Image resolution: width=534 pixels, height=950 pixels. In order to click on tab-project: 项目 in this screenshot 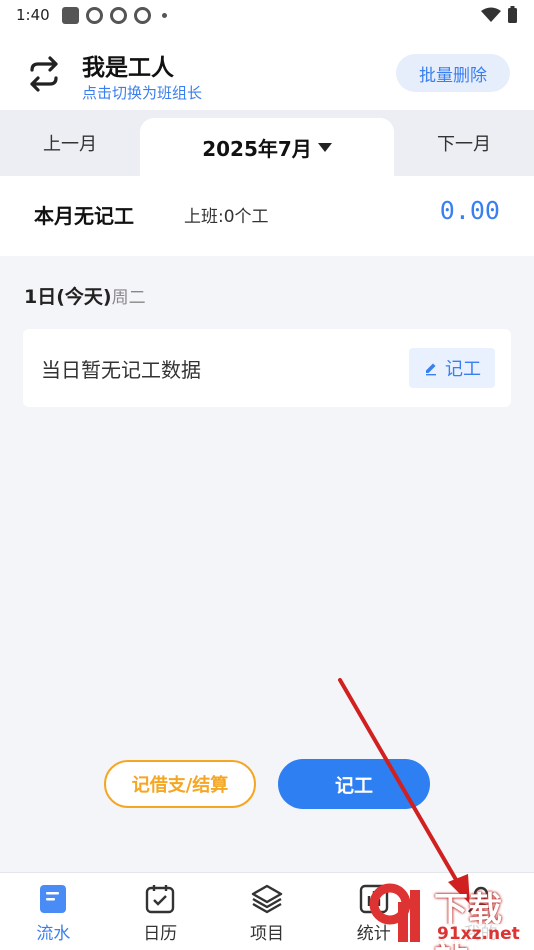, I will do `click(267, 911)`.